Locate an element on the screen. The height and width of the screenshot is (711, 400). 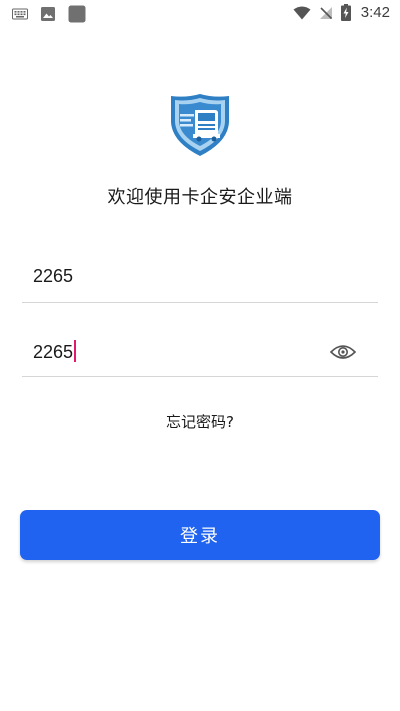
username-value: 2265 is located at coordinates (53, 276).